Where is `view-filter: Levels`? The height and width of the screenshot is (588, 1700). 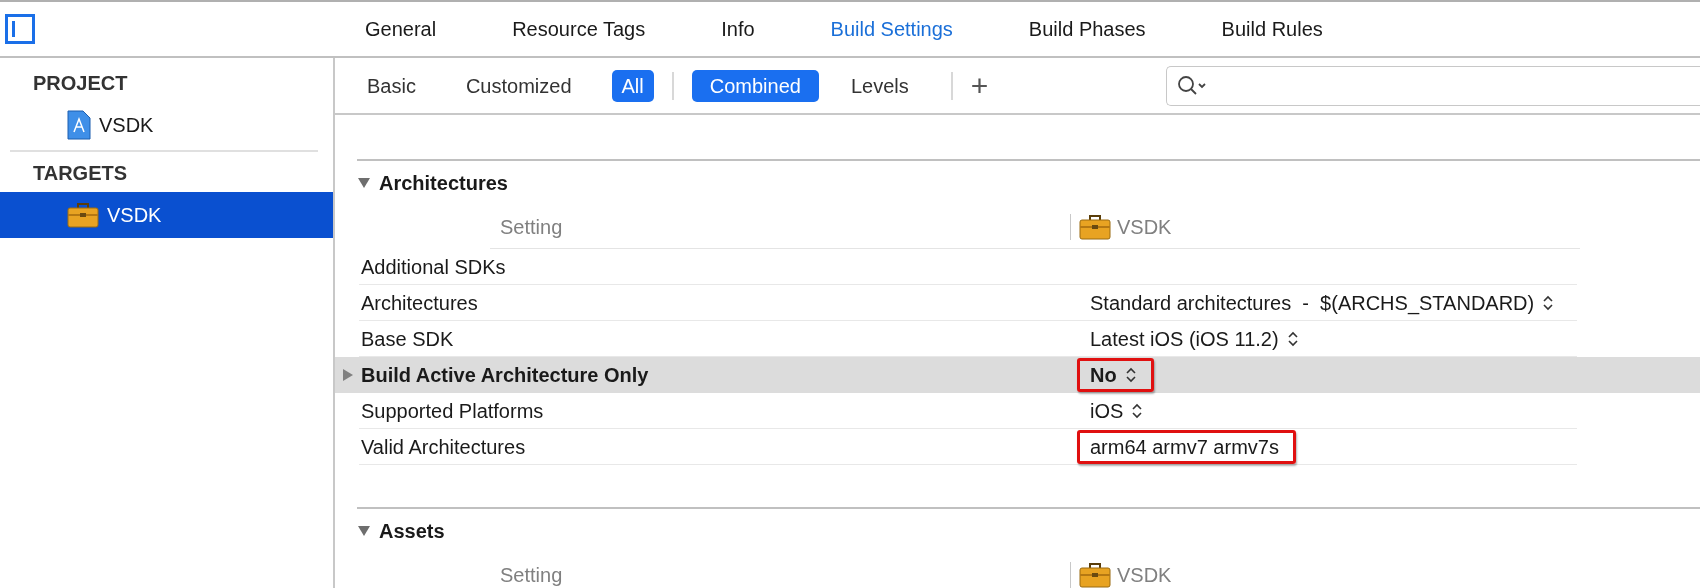 view-filter: Levels is located at coordinates (879, 85).